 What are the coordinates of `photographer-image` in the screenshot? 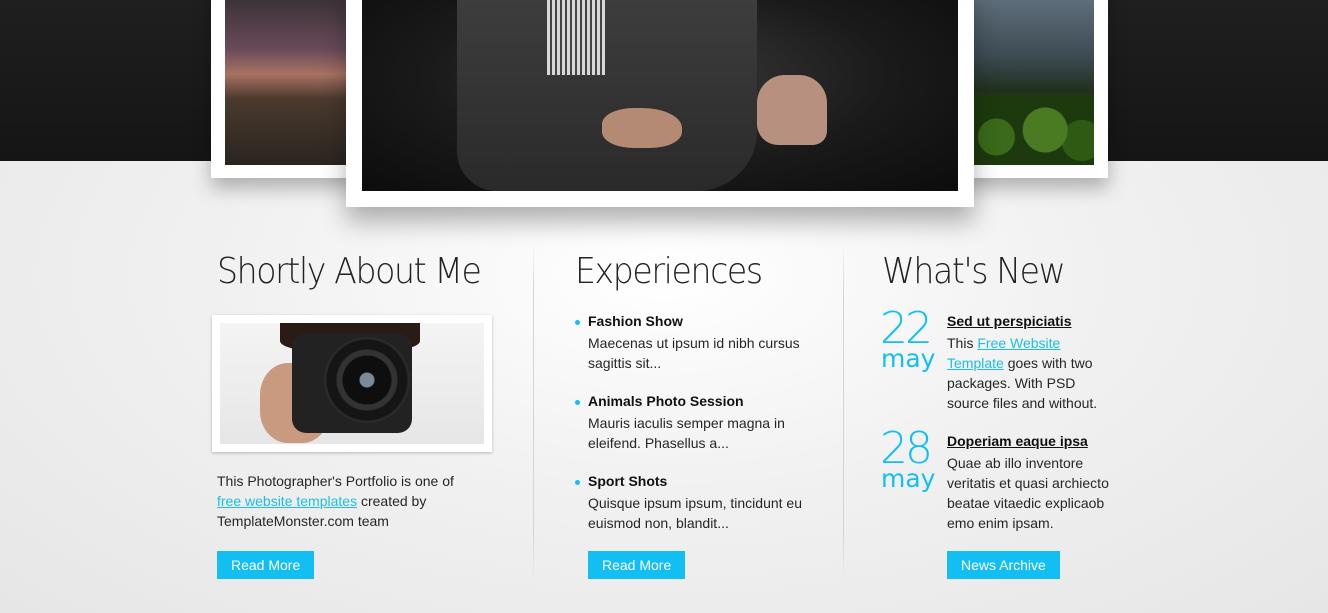 It's located at (352, 383).